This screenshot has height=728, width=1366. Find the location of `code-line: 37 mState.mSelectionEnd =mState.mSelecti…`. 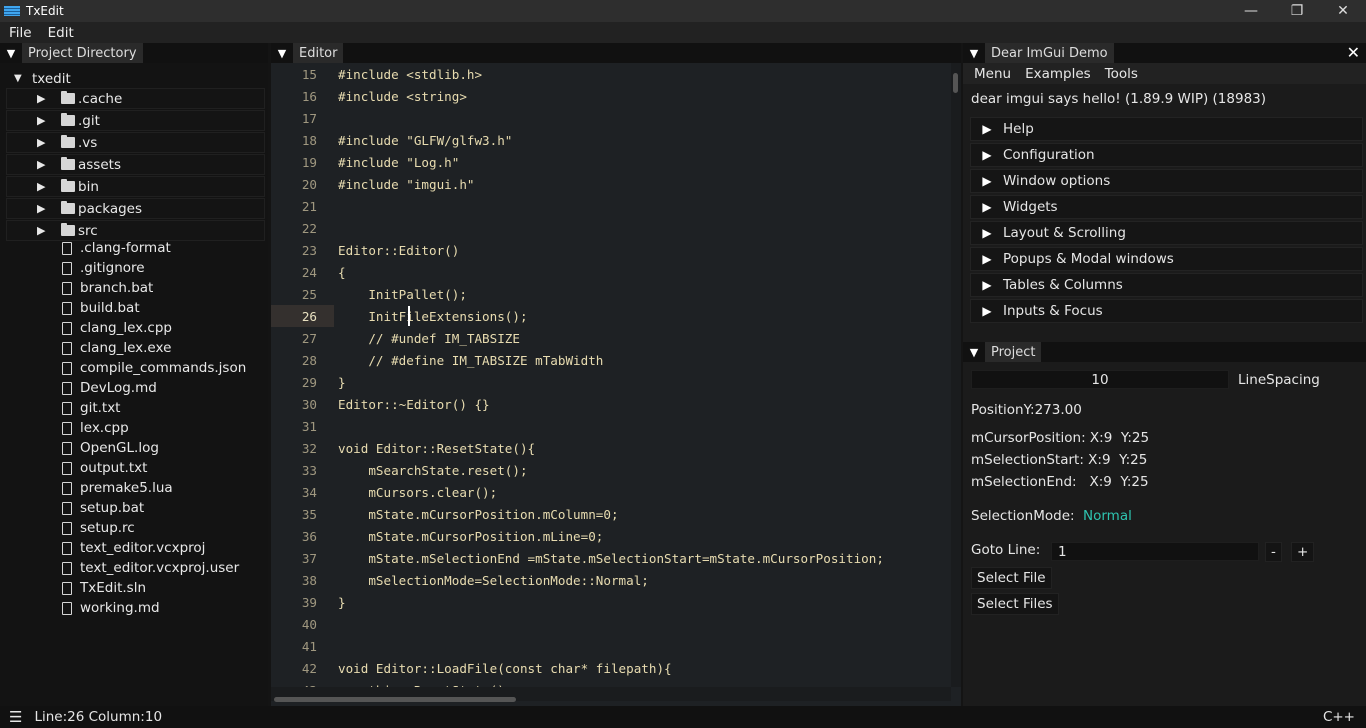

code-line: 37 mState.mSelectionEnd =mState.mSelecti… is located at coordinates (611, 558).